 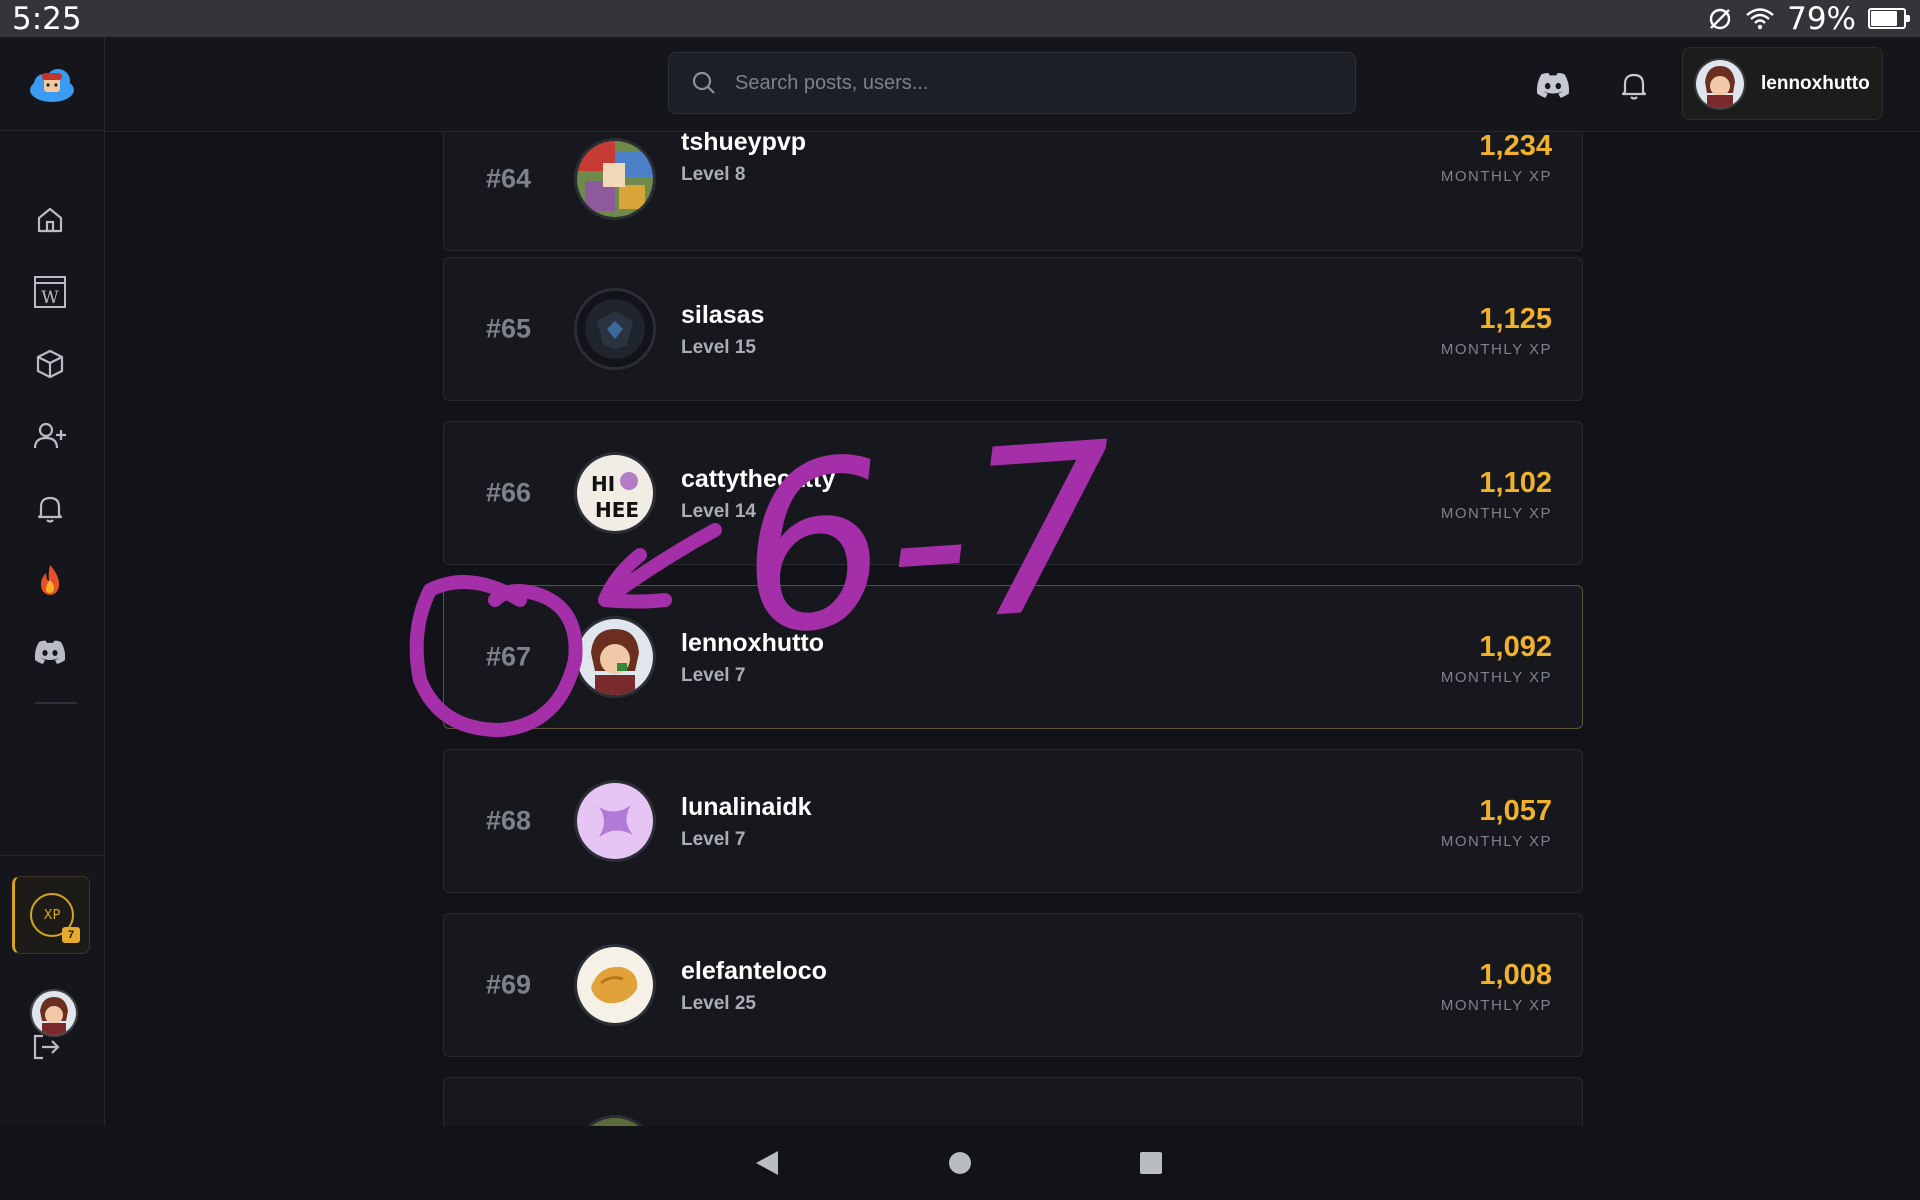 I want to click on user-name: lennoxhutto, so click(x=1815, y=83).